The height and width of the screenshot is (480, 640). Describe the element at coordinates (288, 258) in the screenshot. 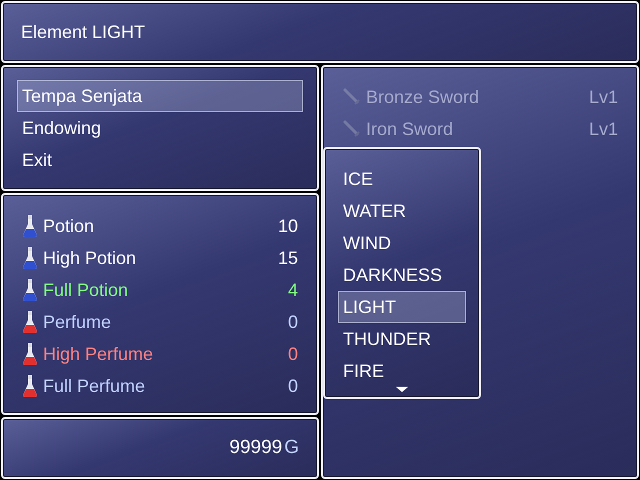

I see `item-count: 15` at that location.